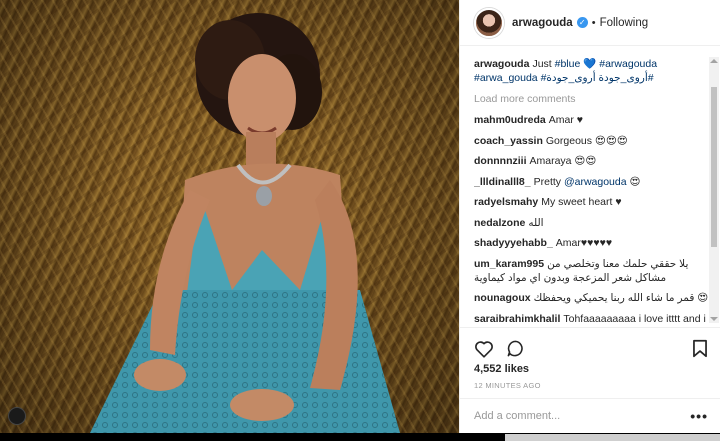  Describe the element at coordinates (612, 437) in the screenshot. I see `horizontal-scrollbar` at that location.